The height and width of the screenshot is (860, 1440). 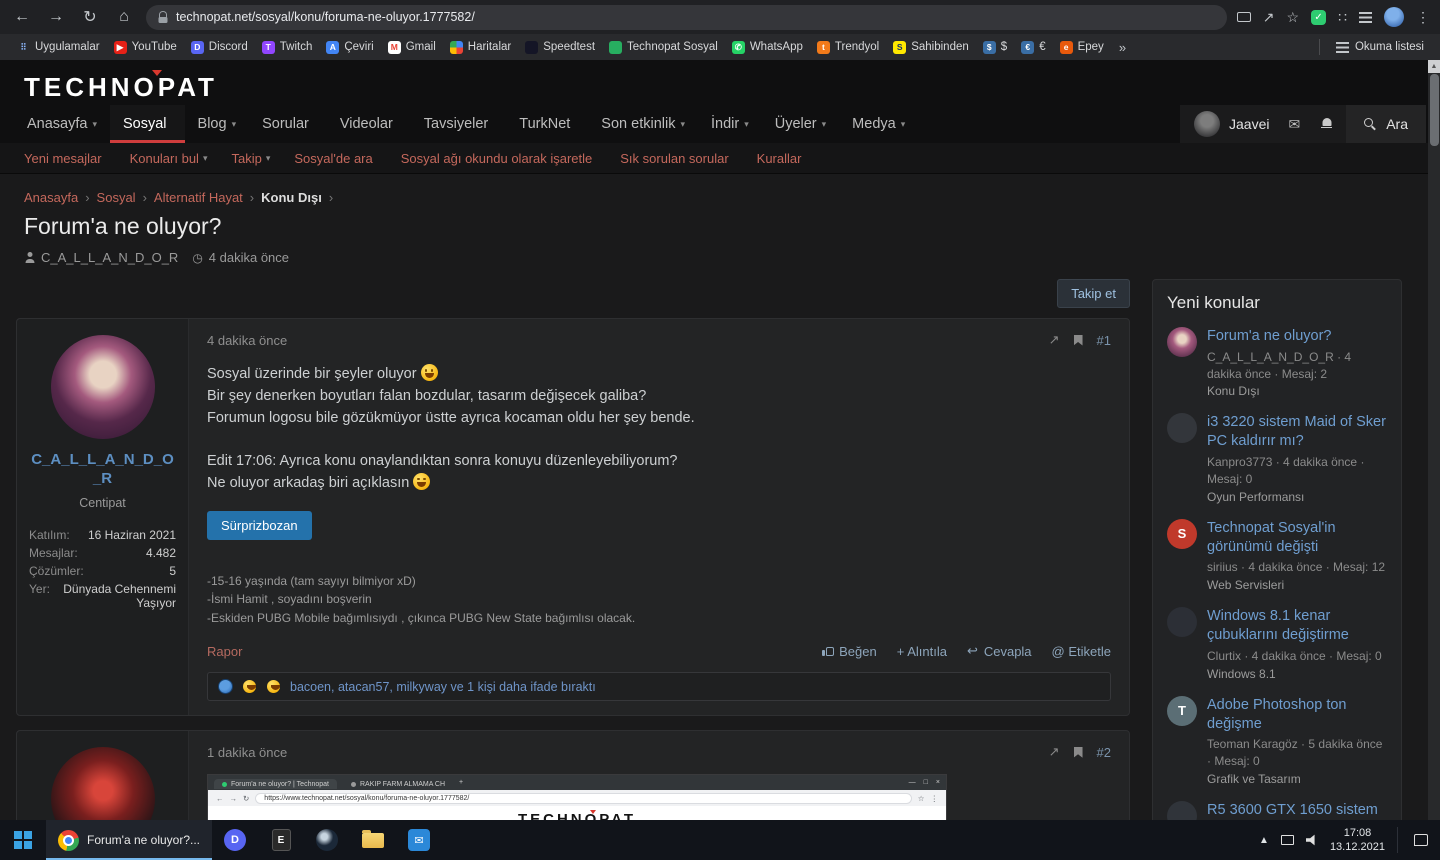 What do you see at coordinates (349, 47) in the screenshot?
I see `bookmark-item: A Çeviri` at bounding box center [349, 47].